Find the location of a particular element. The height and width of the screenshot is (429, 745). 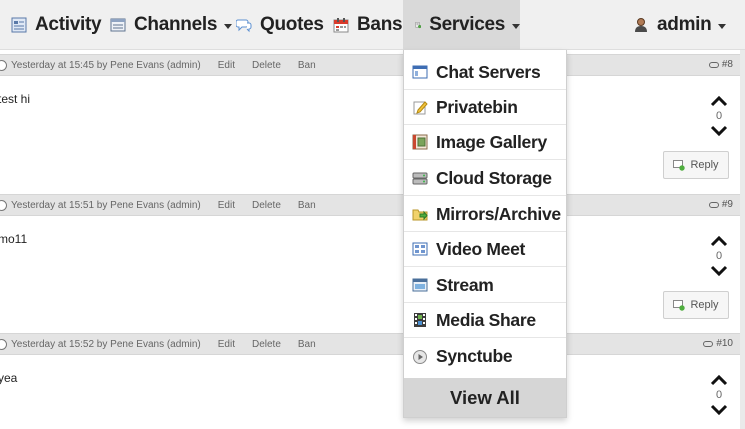

nav-user-label: admin is located at coordinates (684, 24).